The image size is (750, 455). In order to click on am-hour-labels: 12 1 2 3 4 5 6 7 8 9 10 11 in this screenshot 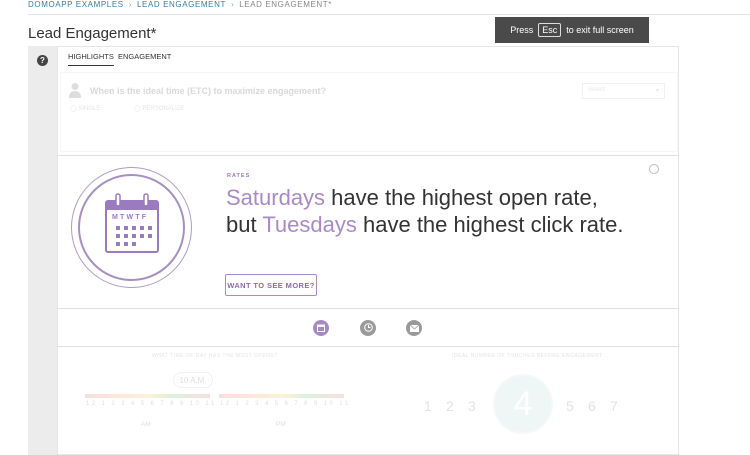, I will do `click(151, 404)`.